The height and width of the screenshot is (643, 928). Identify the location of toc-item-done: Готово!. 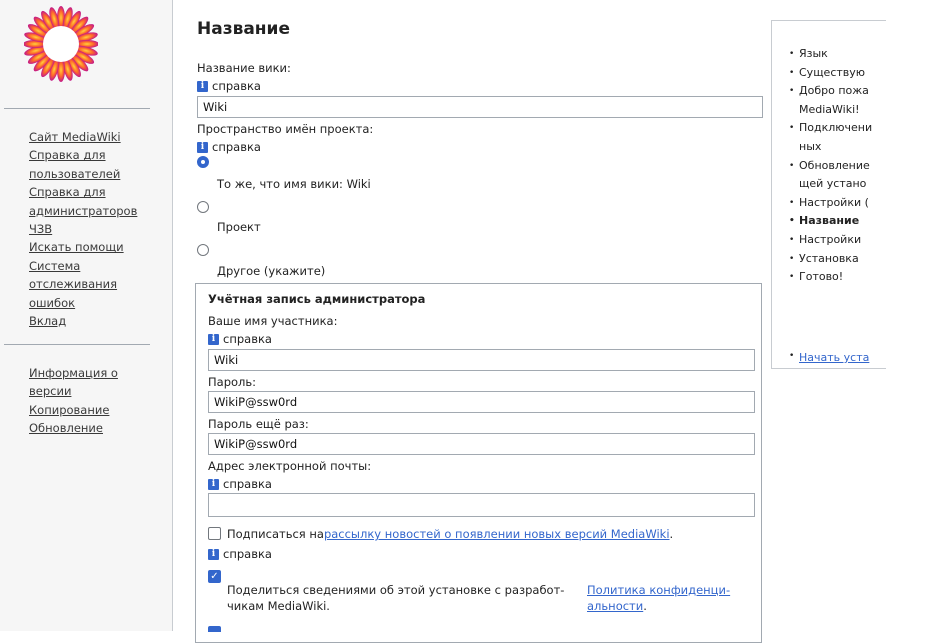
(840, 277).